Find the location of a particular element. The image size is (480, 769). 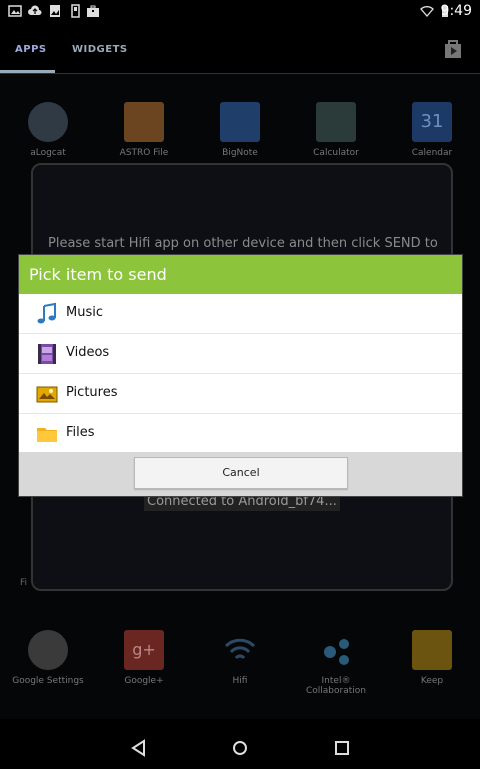

back-icon is located at coordinates (139, 748).